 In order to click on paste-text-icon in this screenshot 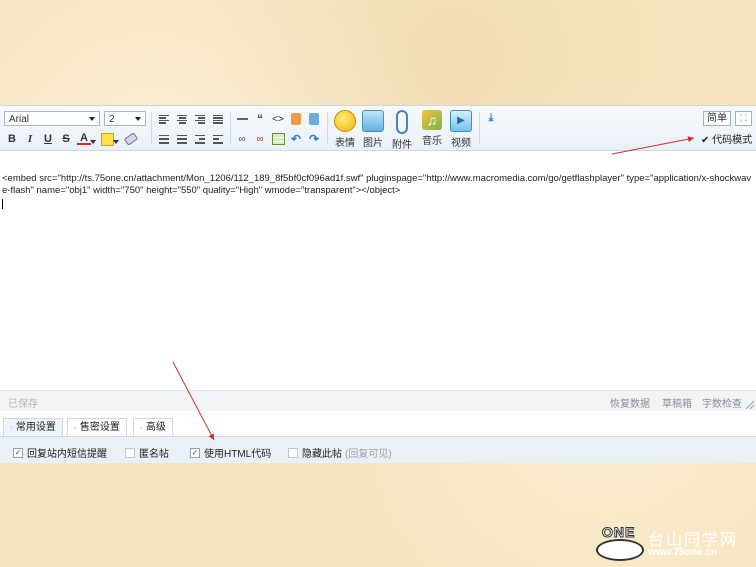, I will do `click(314, 119)`.